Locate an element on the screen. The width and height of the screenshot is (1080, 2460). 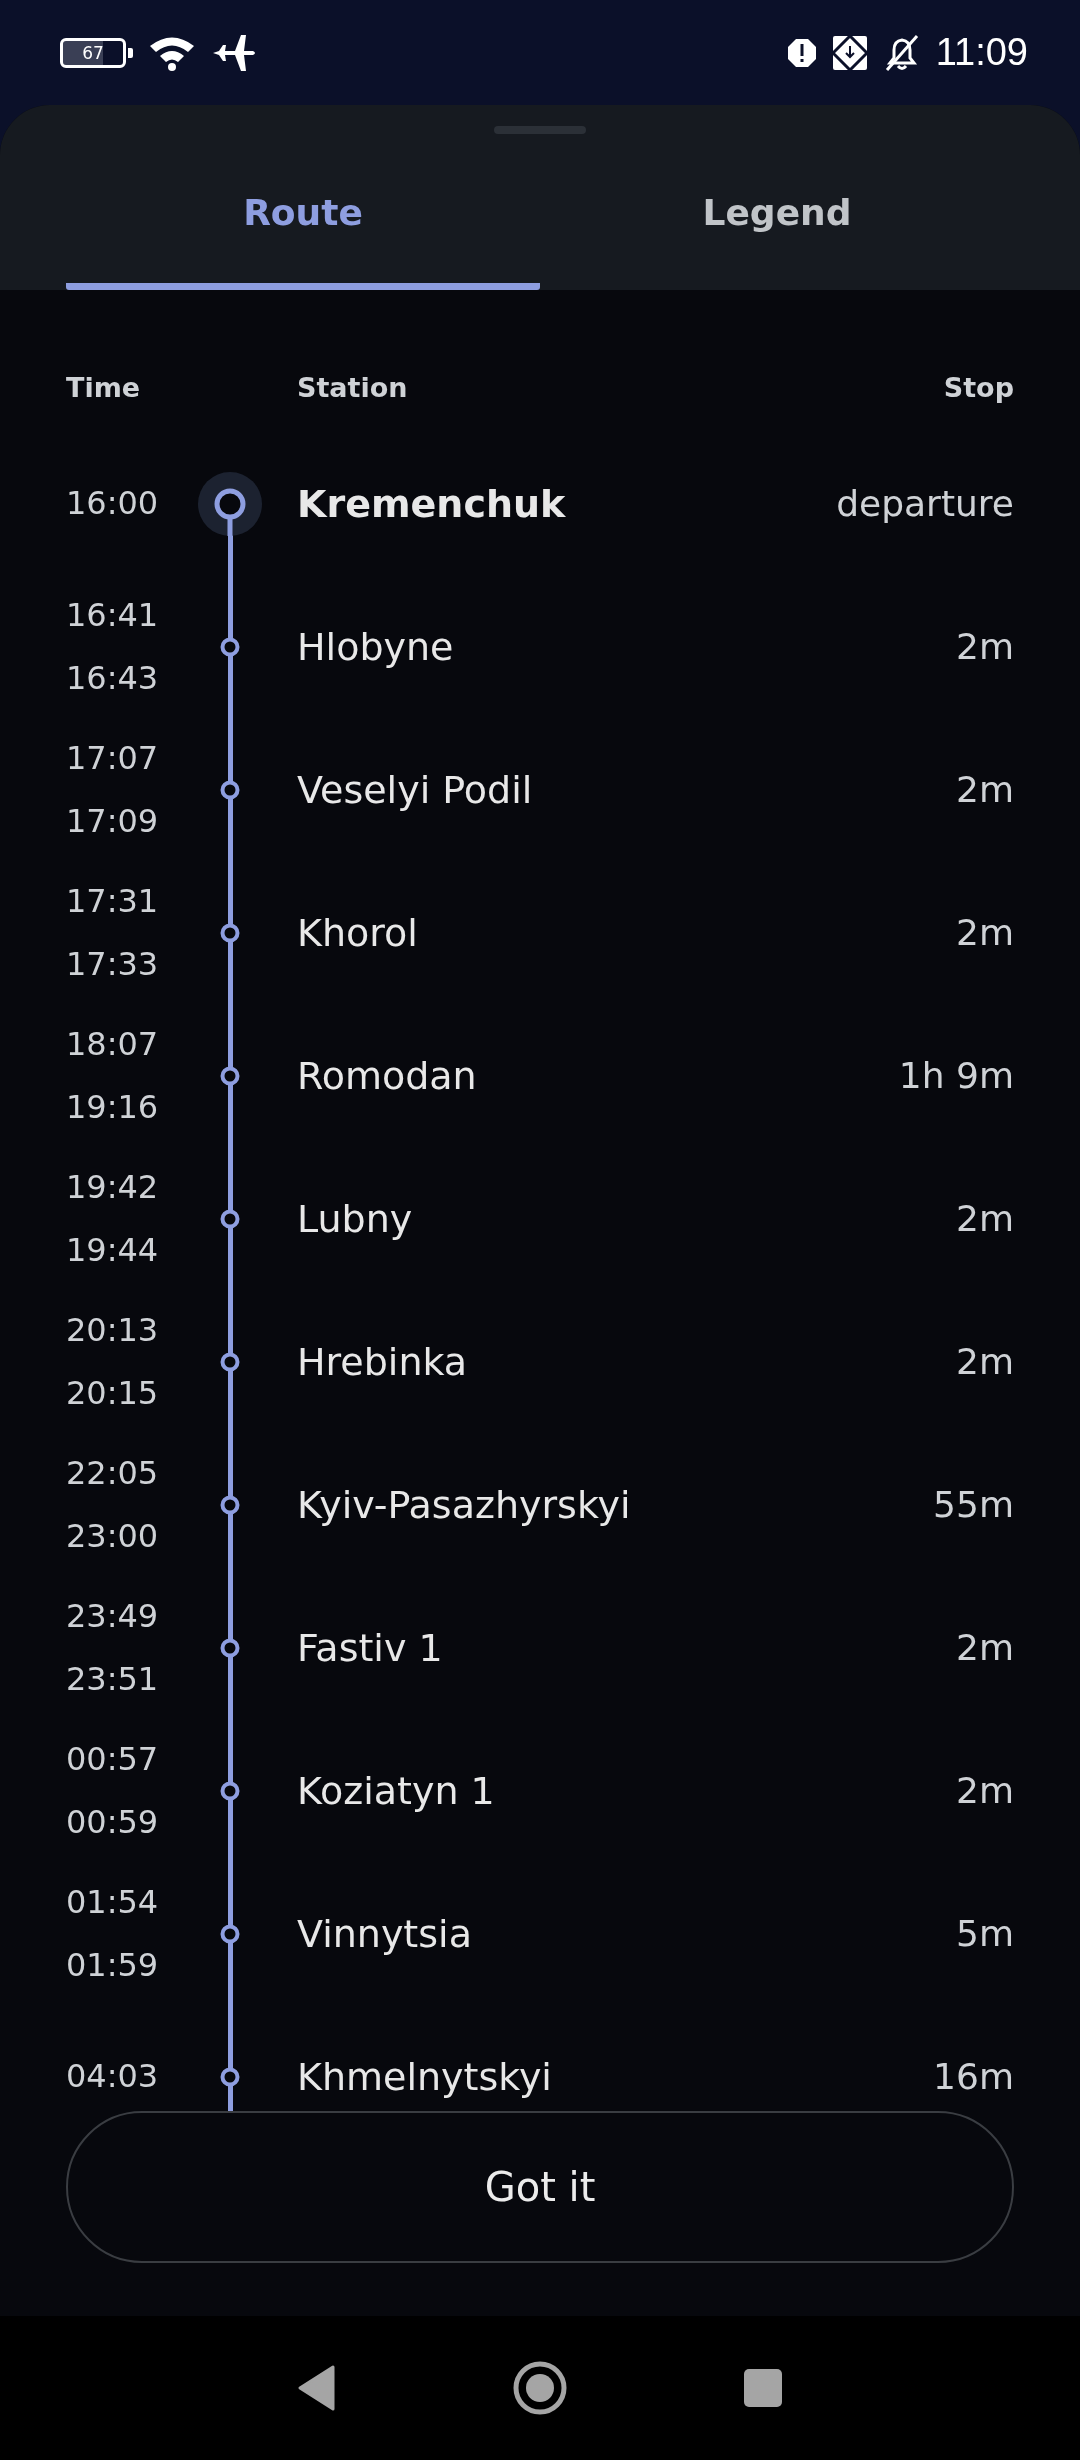
stop-duration: departure is located at coordinates (925, 503).